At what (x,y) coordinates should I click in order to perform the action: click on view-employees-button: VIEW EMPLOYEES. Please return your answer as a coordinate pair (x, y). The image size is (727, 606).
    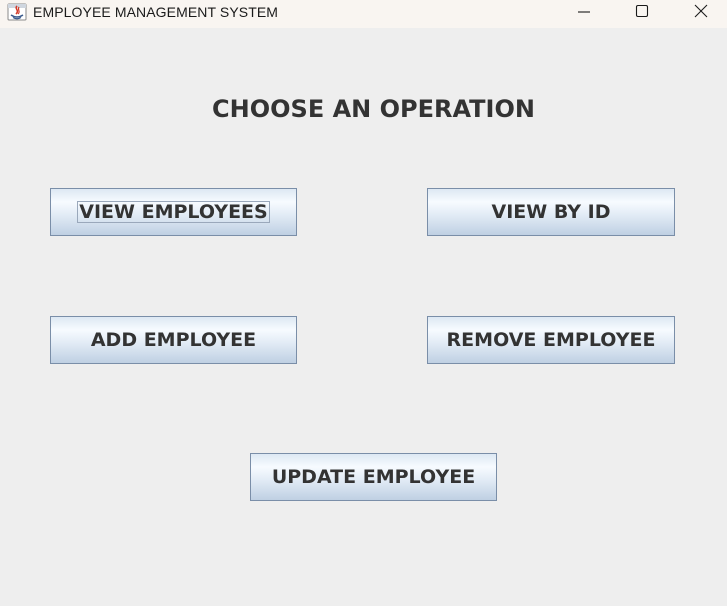
    Looking at the image, I should click on (173, 212).